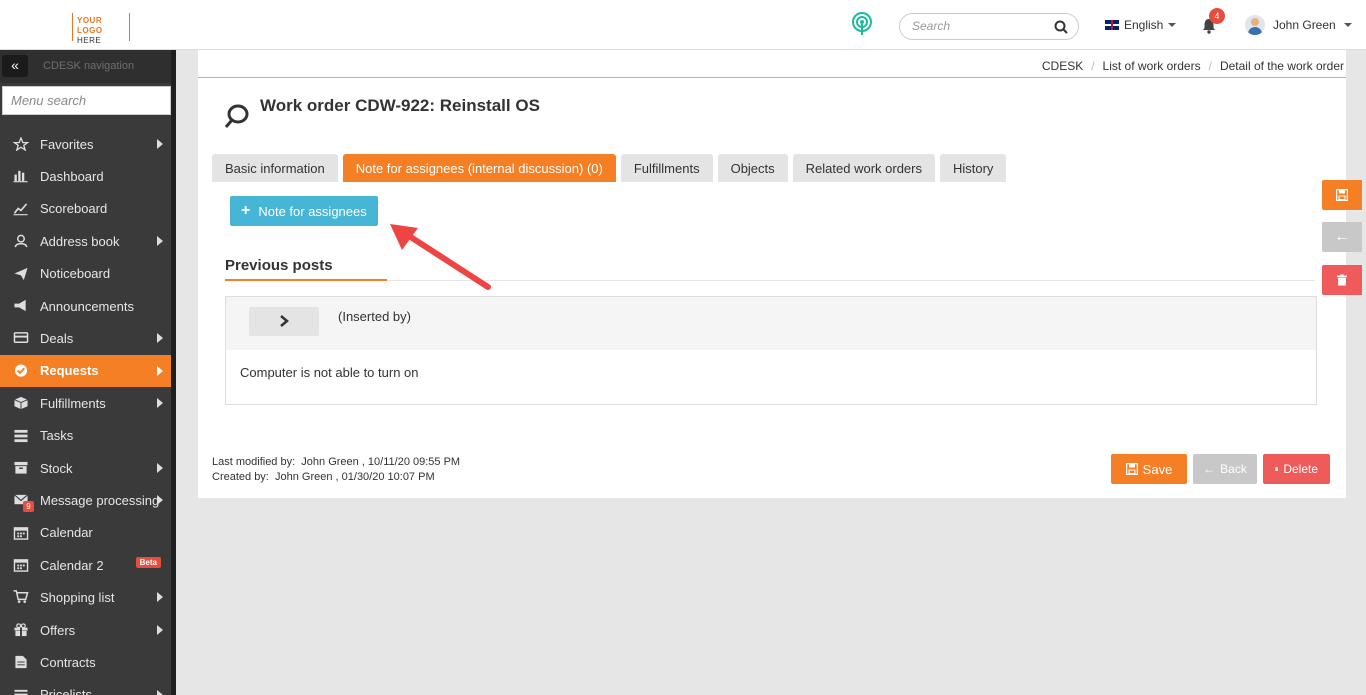  Describe the element at coordinates (275, 168) in the screenshot. I see `tab-basic-information: Basic information` at that location.